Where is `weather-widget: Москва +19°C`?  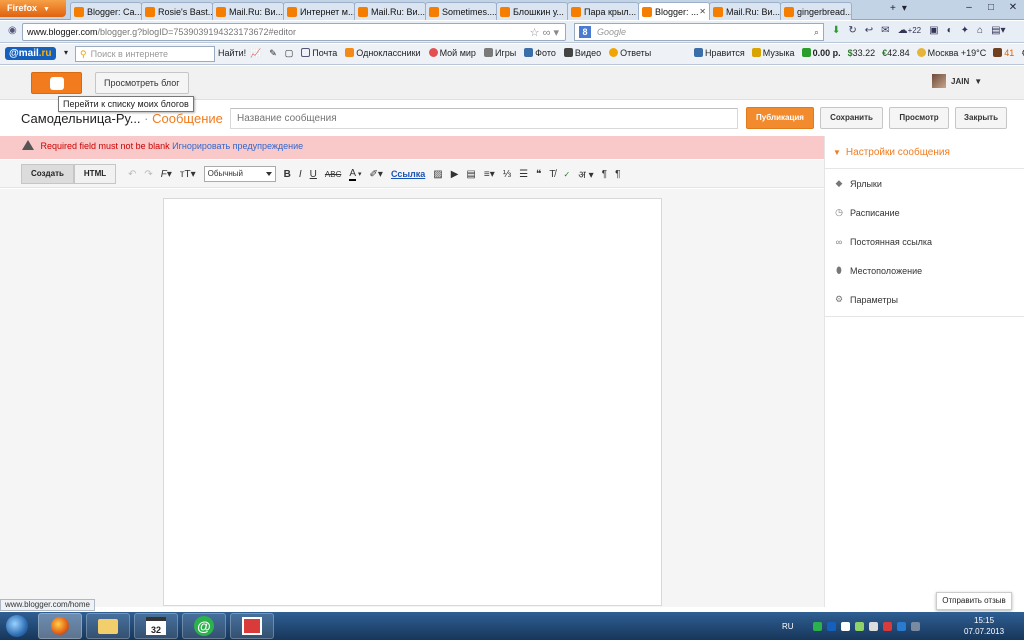 weather-widget: Москва +19°C is located at coordinates (951, 53).